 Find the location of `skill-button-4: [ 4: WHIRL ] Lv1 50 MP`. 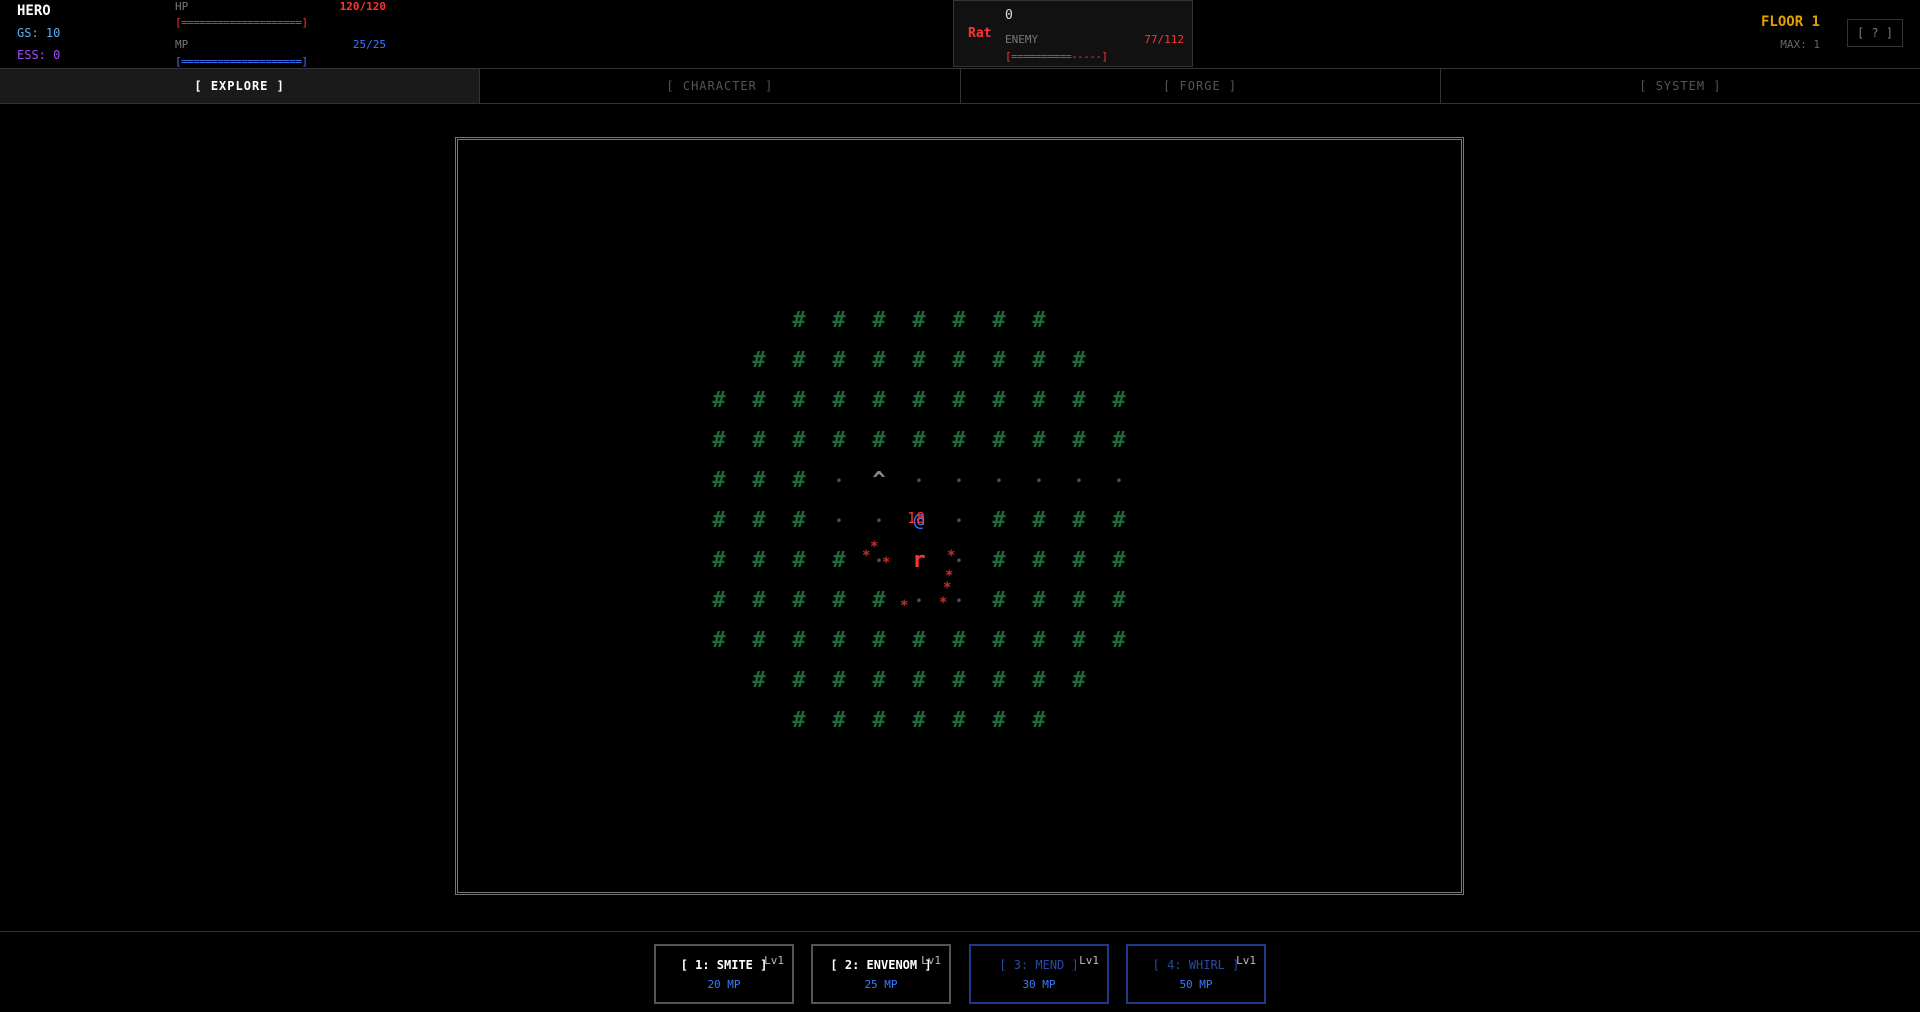

skill-button-4: [ 4: WHIRL ] Lv1 50 MP is located at coordinates (1196, 974).